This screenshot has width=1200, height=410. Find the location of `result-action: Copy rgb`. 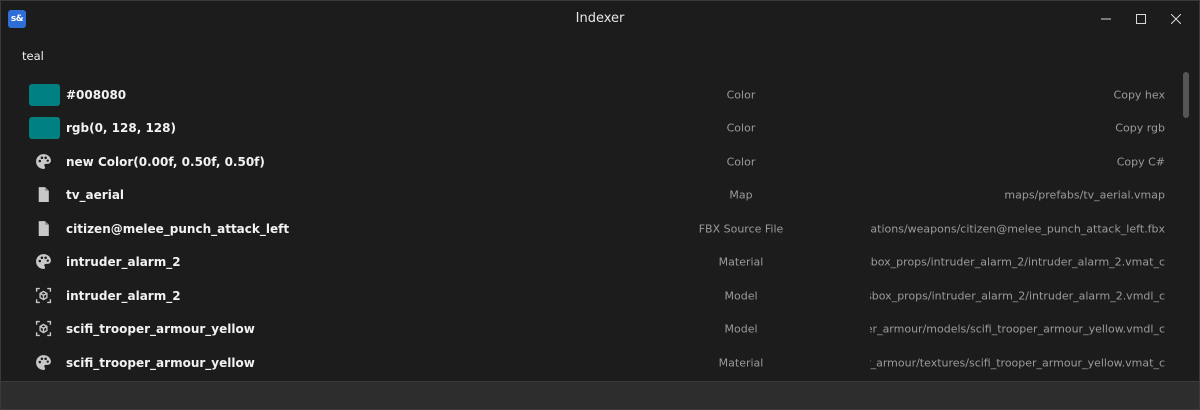

result-action: Copy rgb is located at coordinates (1140, 128).